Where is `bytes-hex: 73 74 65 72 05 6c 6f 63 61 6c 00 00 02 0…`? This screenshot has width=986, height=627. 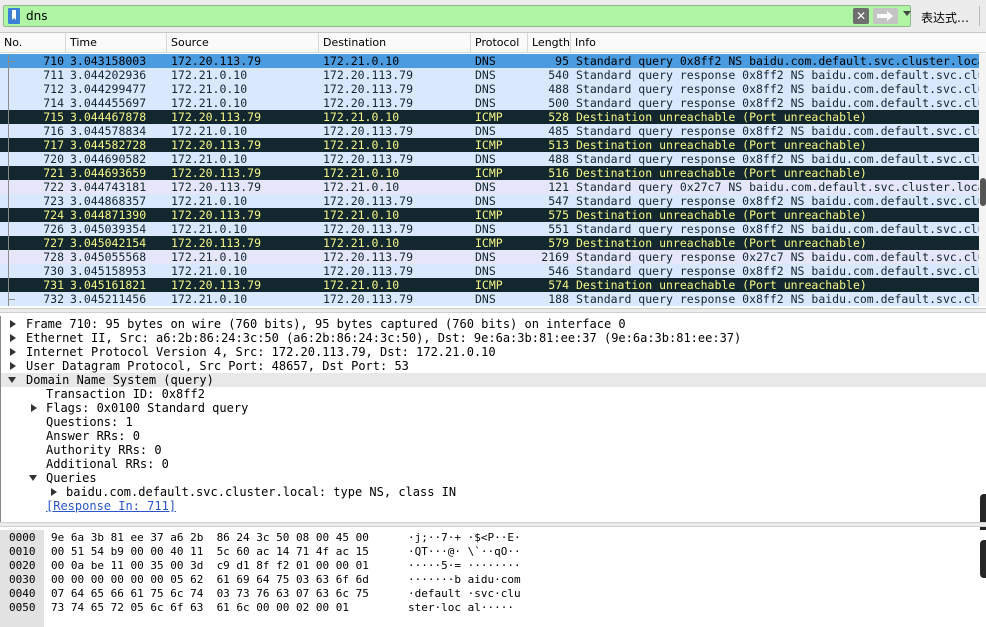 bytes-hex: 73 74 65 72 05 6c 6f 63 61 6c 00 00 02 0… is located at coordinates (200, 608).